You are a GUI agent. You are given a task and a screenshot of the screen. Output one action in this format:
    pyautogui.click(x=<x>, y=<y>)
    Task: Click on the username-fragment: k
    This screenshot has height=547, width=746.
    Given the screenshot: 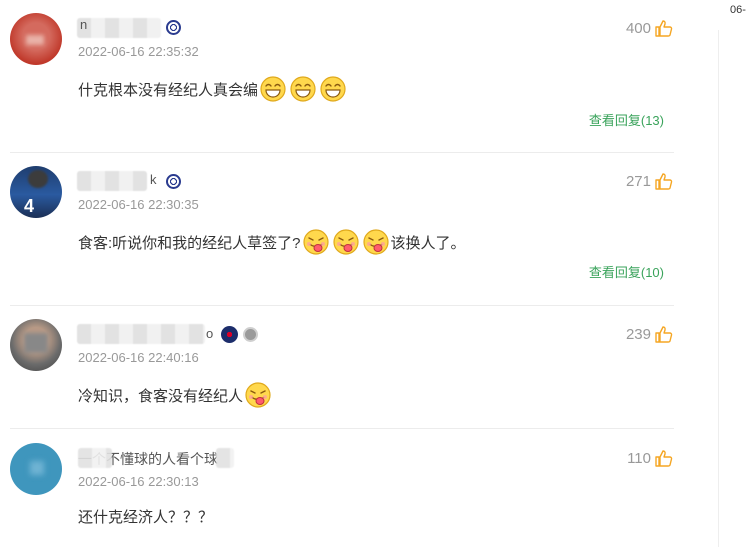 What is the action you would take?
    pyautogui.click(x=153, y=179)
    